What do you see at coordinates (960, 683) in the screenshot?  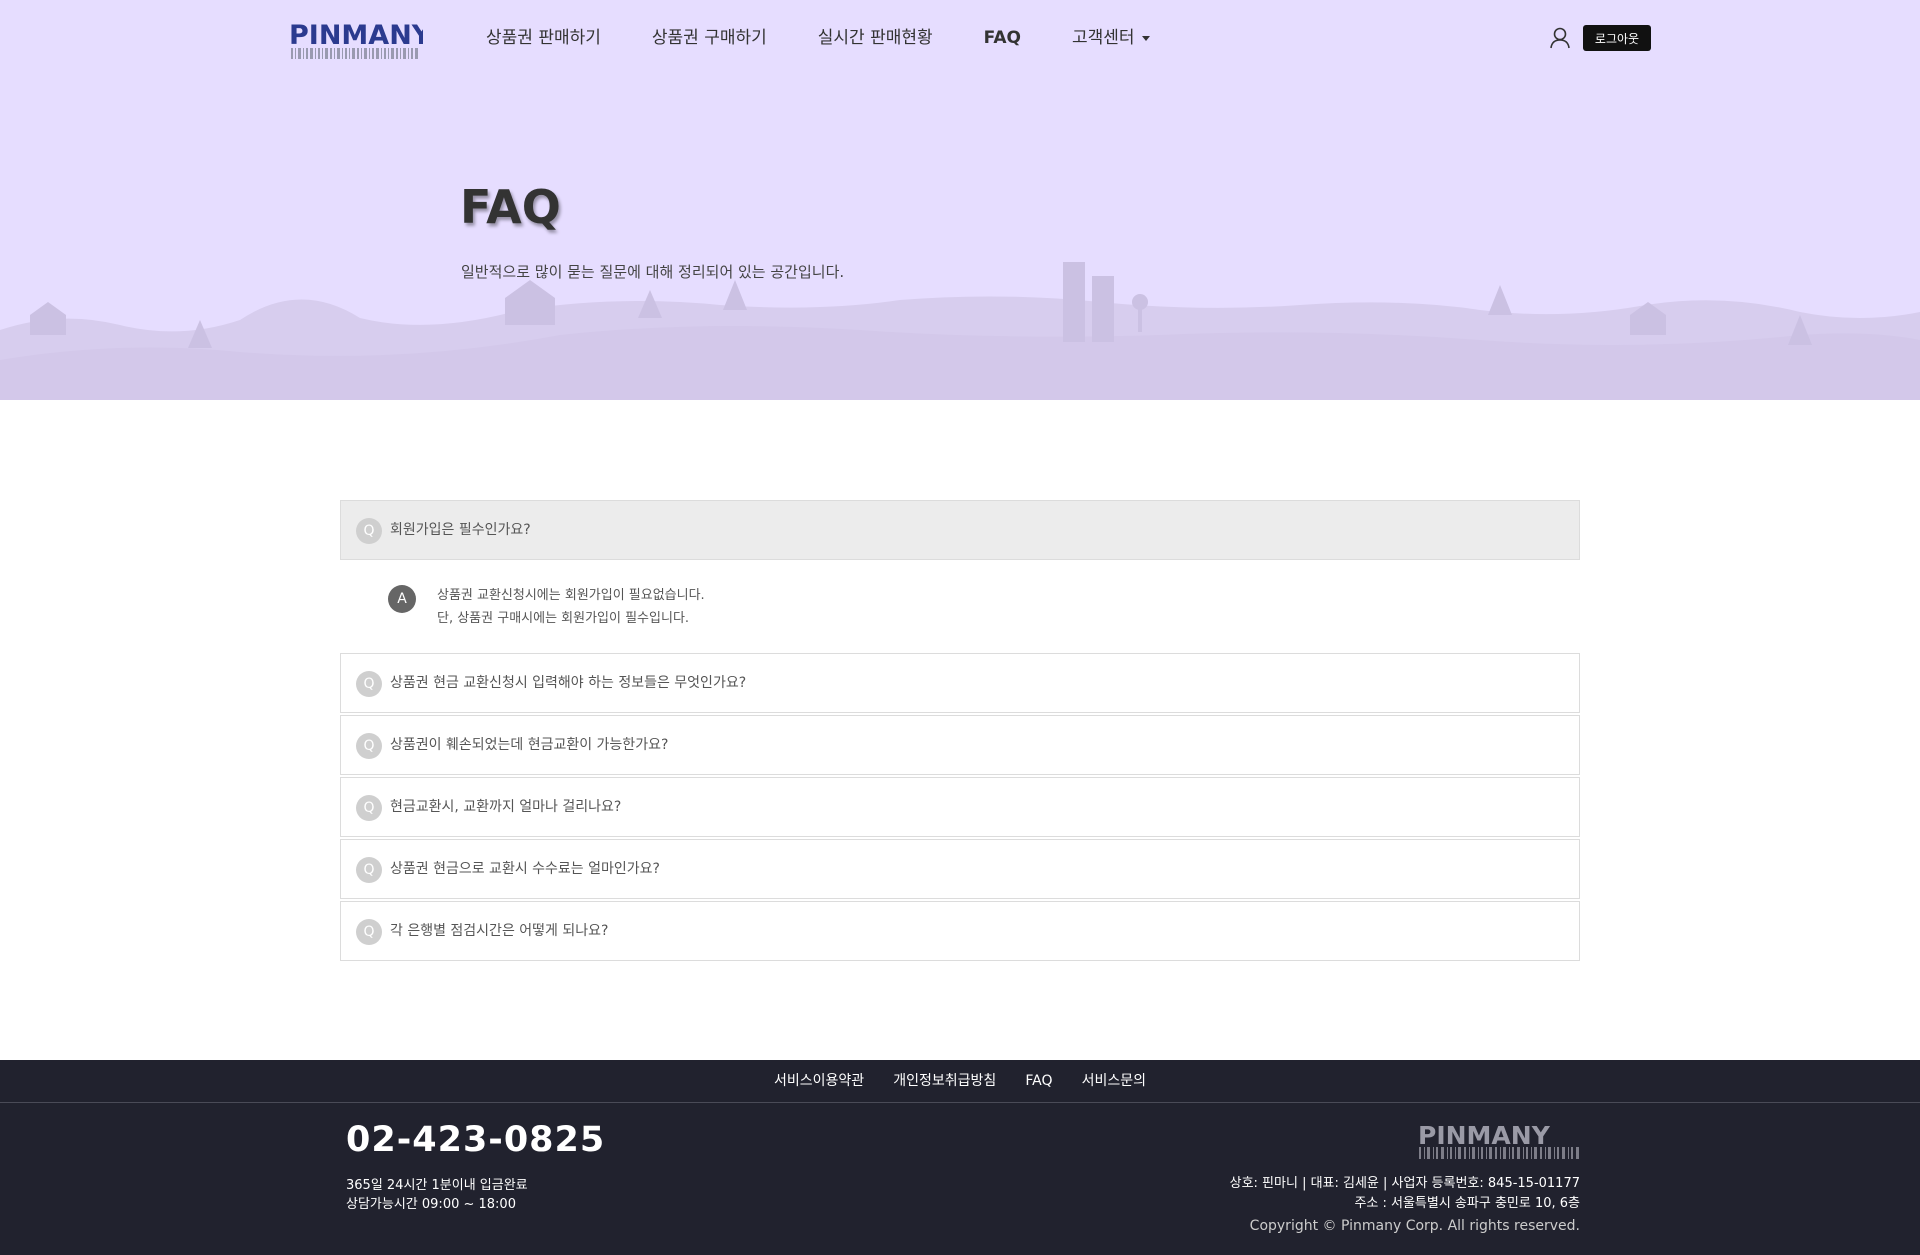 I see `faq-question-row: Q 상품권 현금 교환신청시 입력해야 하는 정보들은 무엇인가요?` at bounding box center [960, 683].